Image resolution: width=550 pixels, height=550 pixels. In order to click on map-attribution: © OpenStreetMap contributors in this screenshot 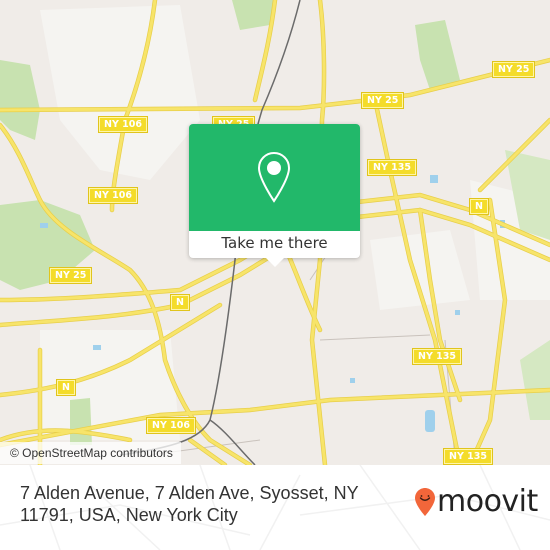, I will do `click(90, 453)`.